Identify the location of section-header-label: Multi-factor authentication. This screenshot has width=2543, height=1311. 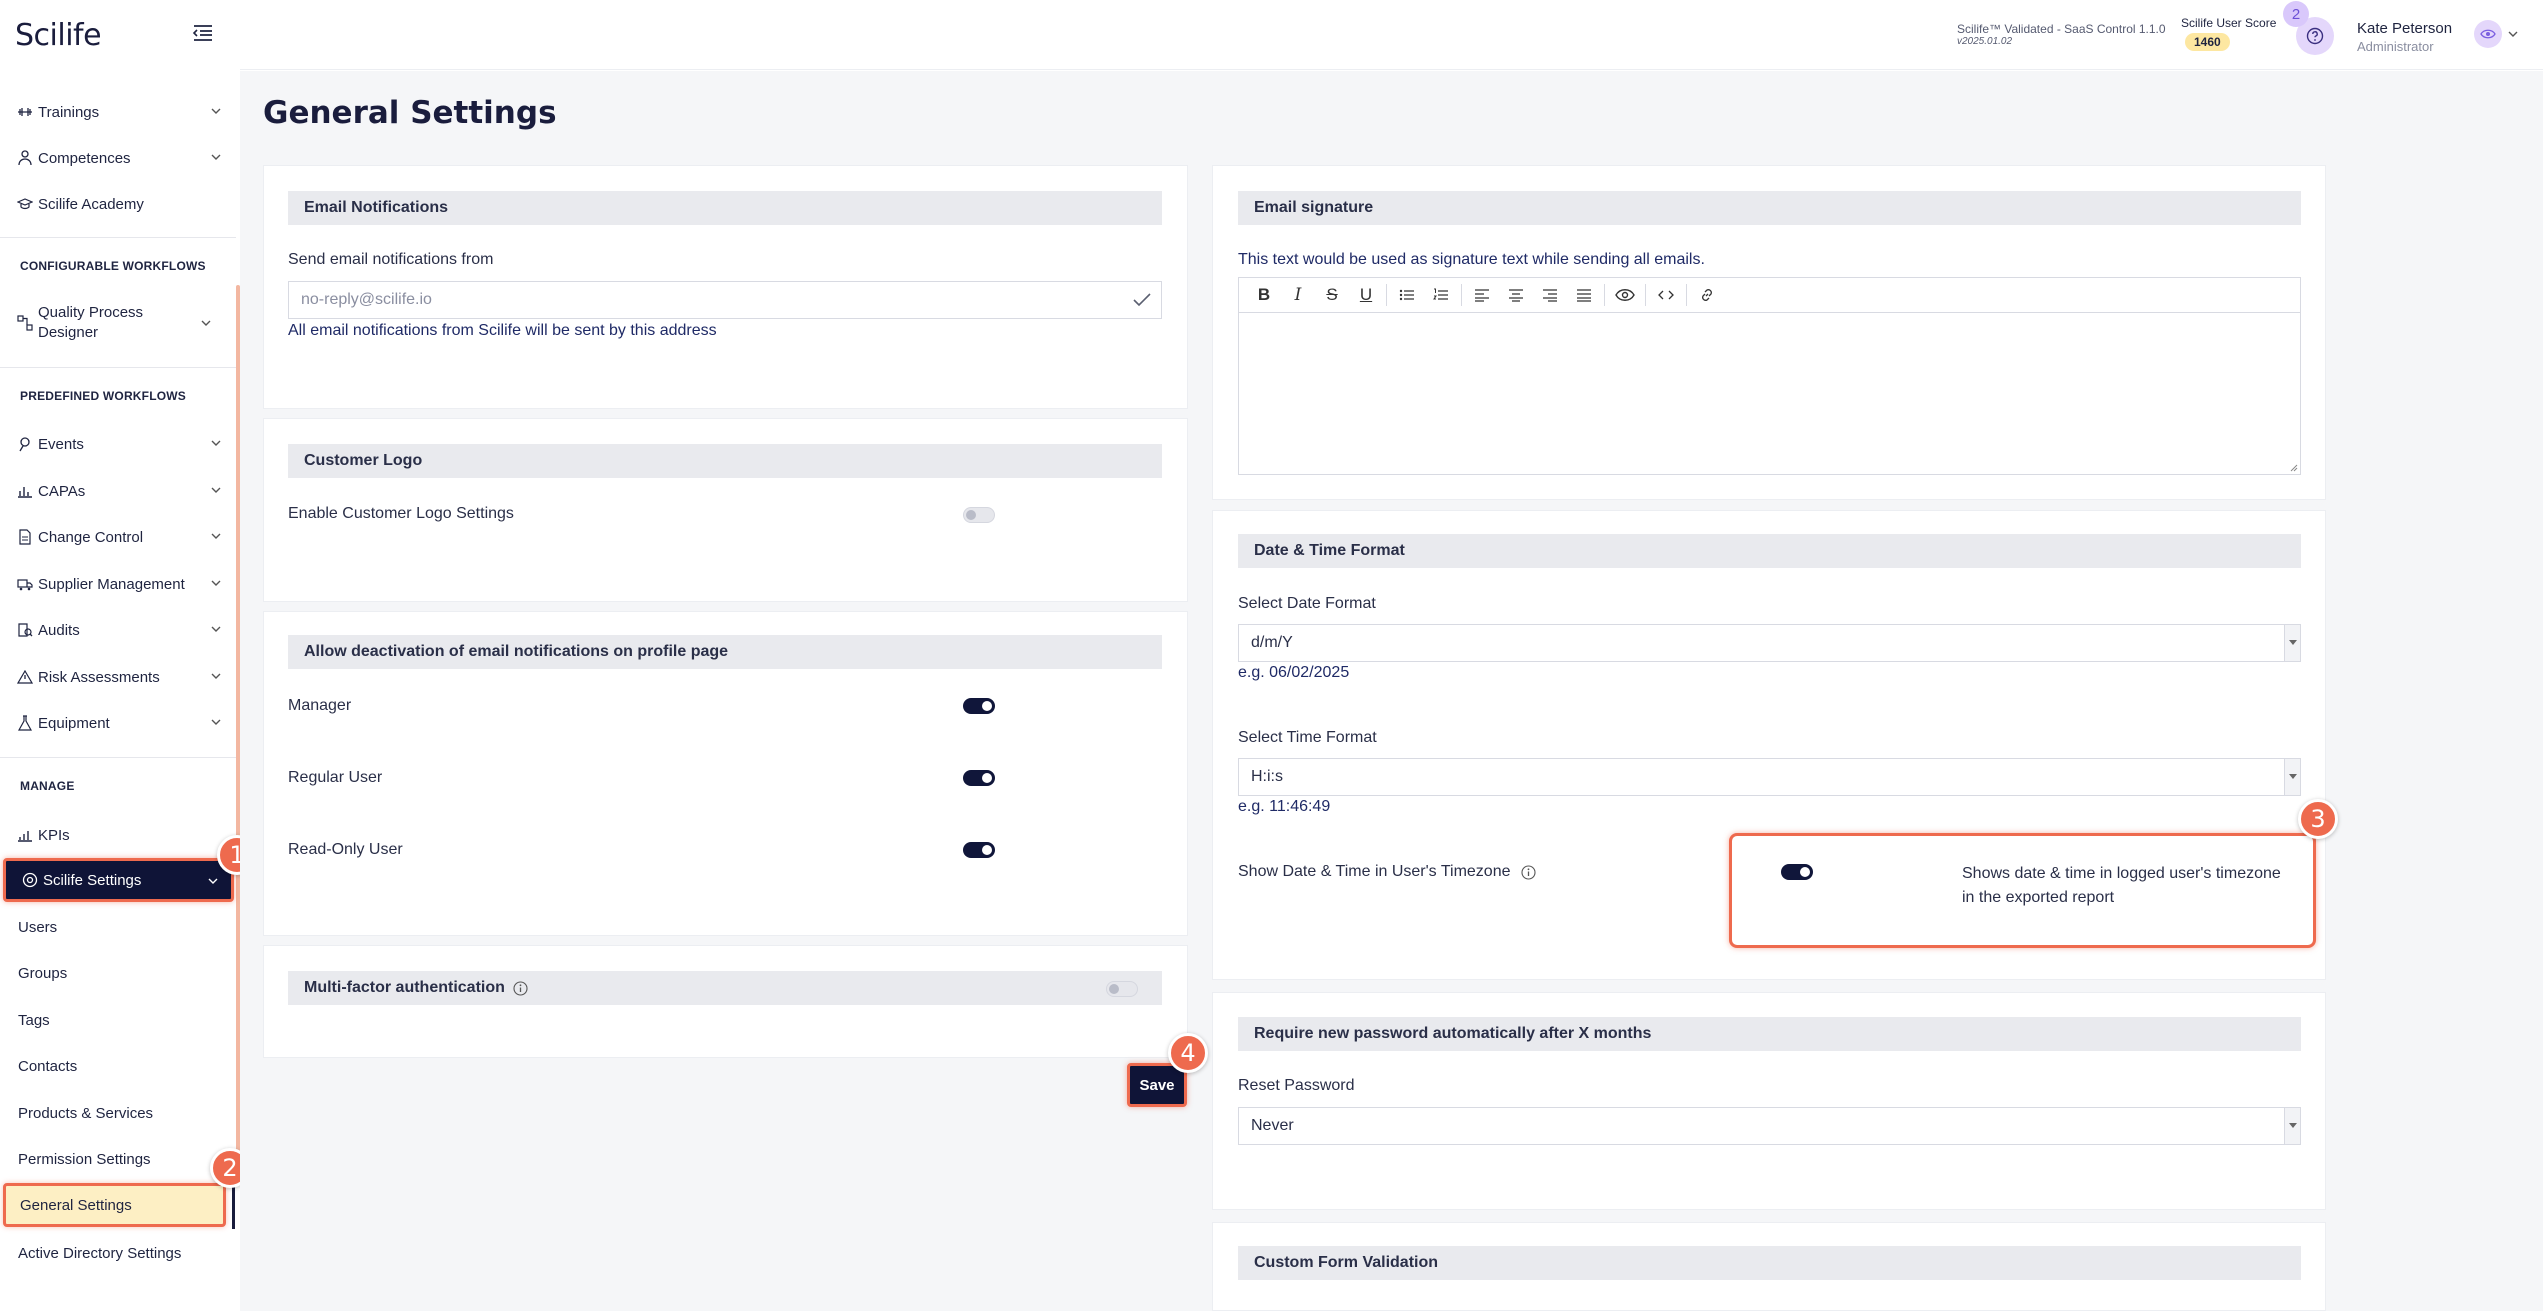
(404, 987).